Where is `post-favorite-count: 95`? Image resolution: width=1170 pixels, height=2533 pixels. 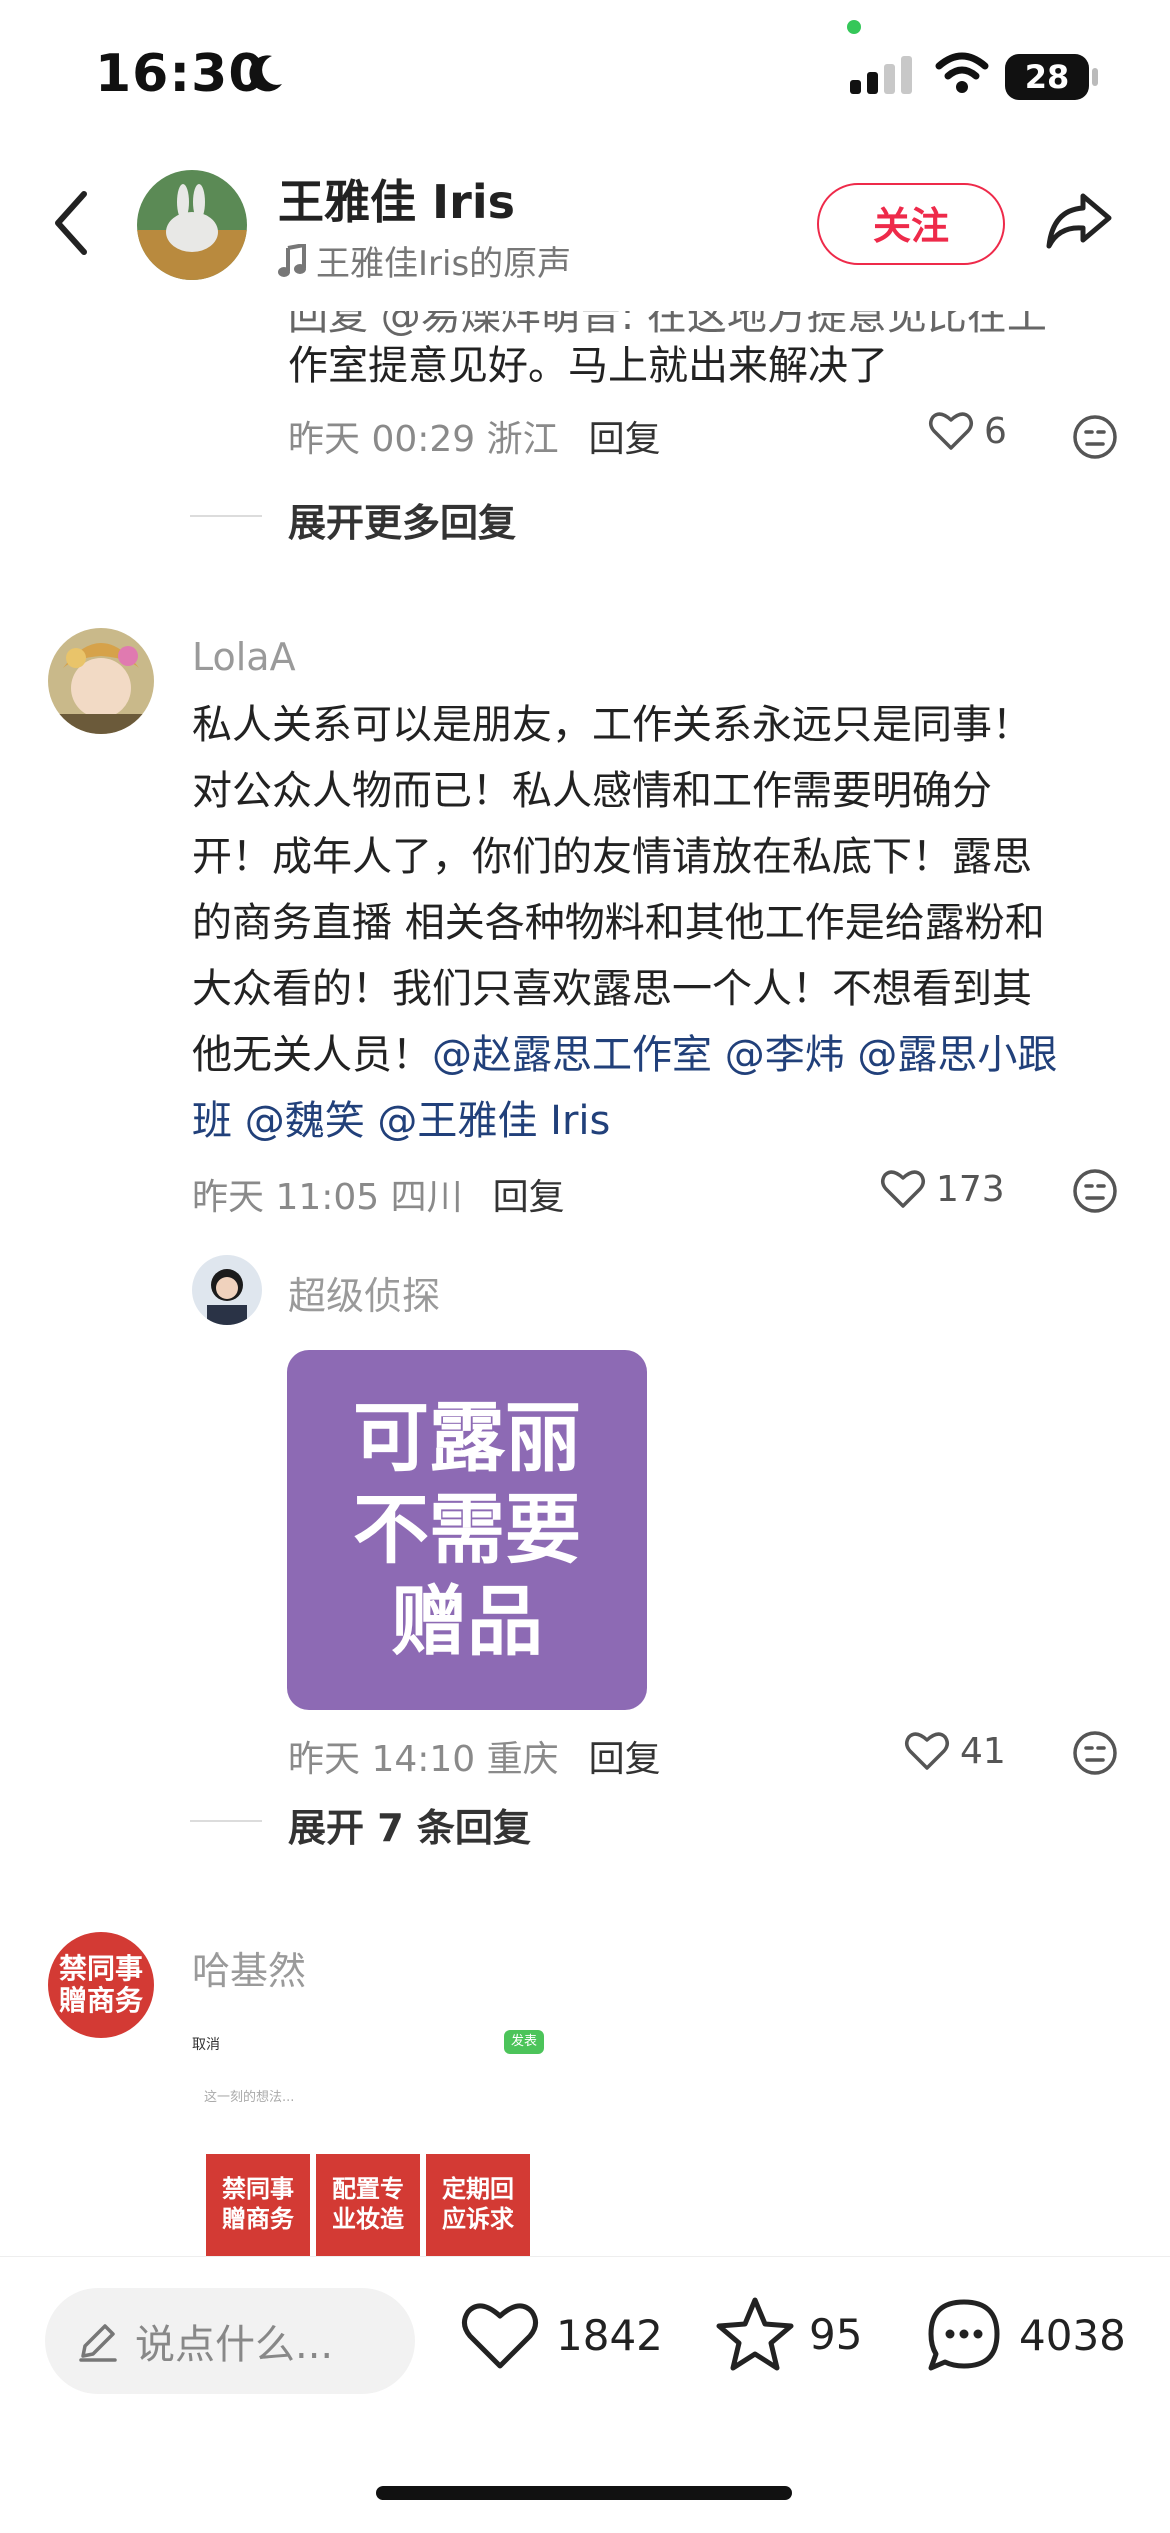 post-favorite-count: 95 is located at coordinates (836, 2334).